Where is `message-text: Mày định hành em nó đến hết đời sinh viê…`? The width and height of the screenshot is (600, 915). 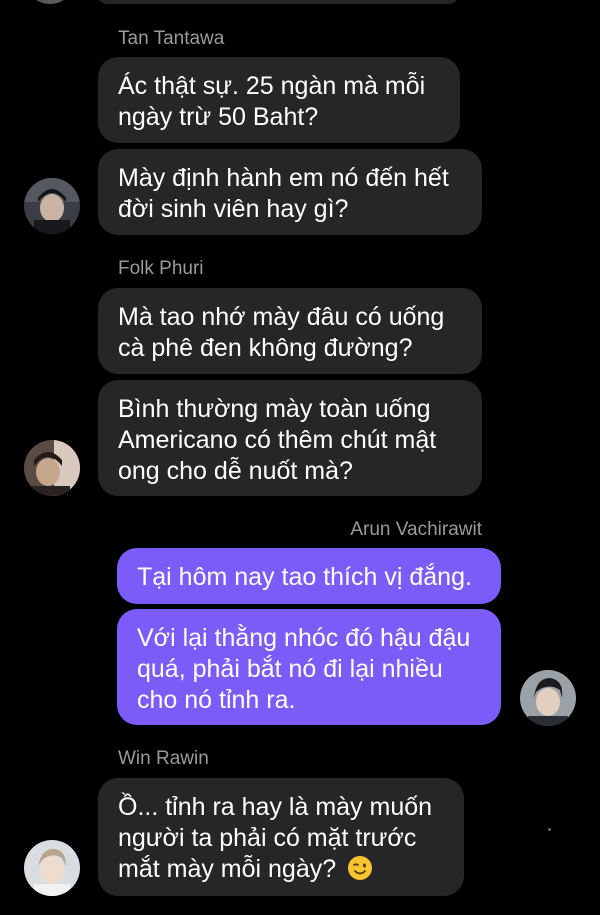
message-text: Mày định hành em nó đến hết đời sinh viê… is located at coordinates (283, 193).